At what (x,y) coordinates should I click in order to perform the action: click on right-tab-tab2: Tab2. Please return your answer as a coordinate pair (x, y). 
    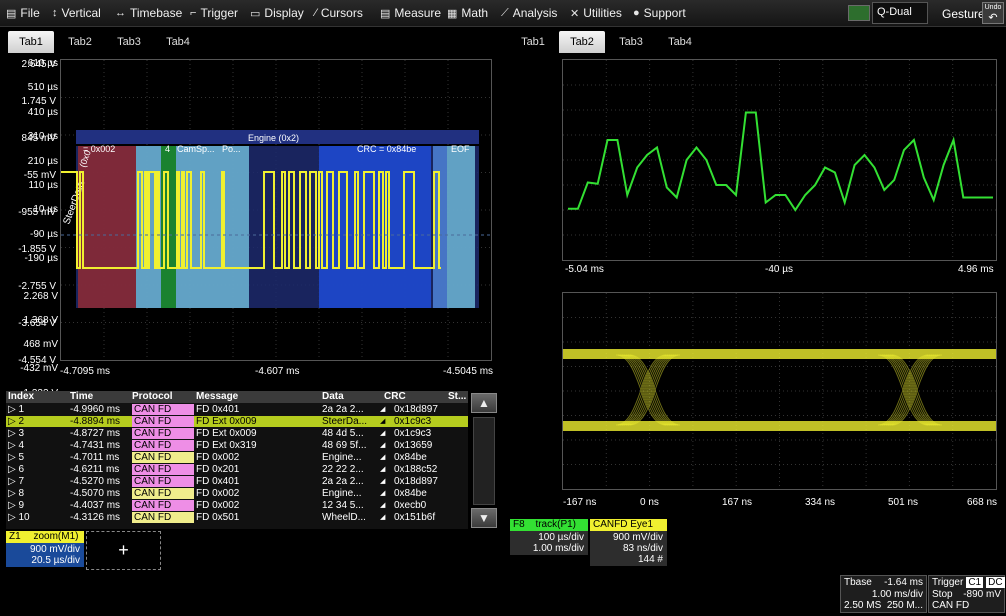
    Looking at the image, I should click on (582, 42).